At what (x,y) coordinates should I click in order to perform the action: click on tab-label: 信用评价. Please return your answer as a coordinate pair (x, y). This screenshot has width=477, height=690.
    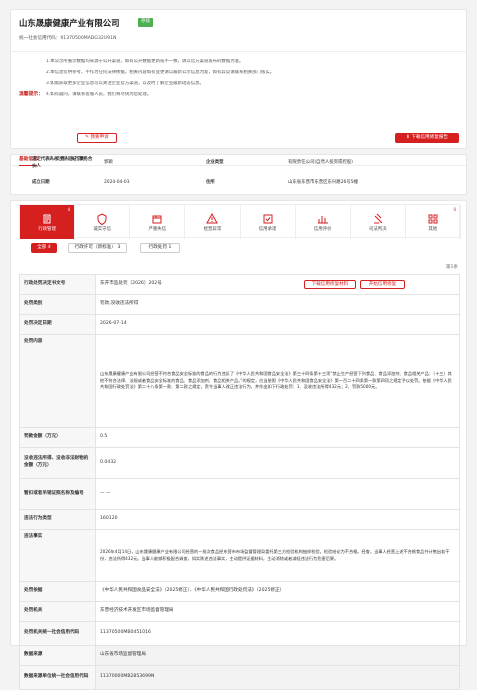
    Looking at the image, I should click on (322, 229).